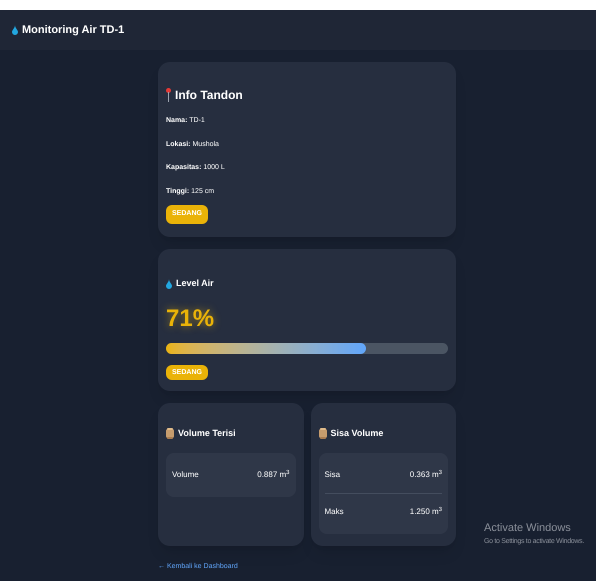 This screenshot has width=596, height=581. What do you see at coordinates (185, 474) in the screenshot?
I see `row-label: Volume` at bounding box center [185, 474].